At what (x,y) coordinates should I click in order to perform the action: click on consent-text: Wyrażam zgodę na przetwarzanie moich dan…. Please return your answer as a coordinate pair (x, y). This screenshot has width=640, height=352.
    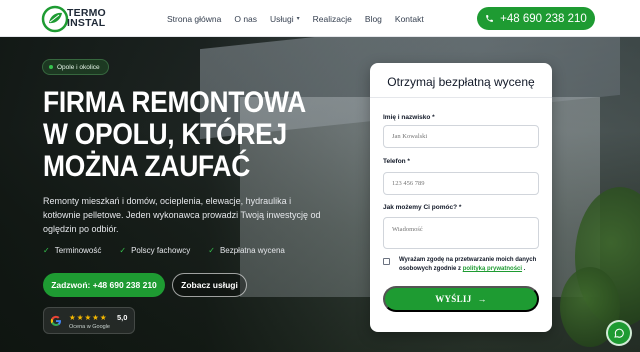
    Looking at the image, I should click on (469, 265).